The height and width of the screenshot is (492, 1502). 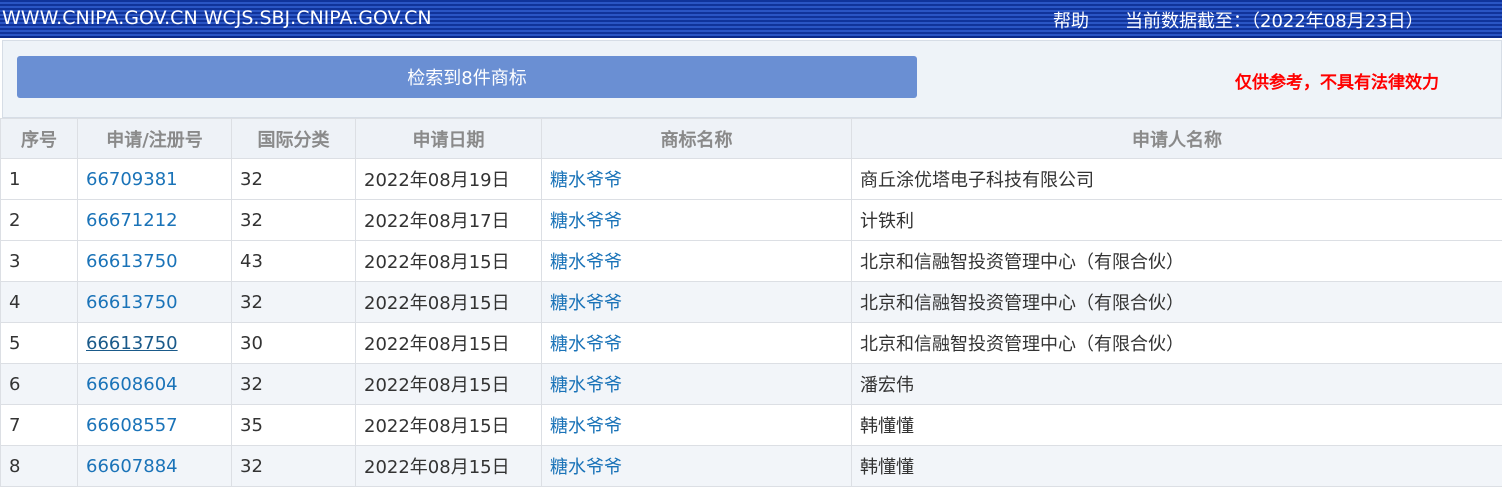 What do you see at coordinates (1176, 138) in the screenshot?
I see `header-applicant-name: 申请人名称` at bounding box center [1176, 138].